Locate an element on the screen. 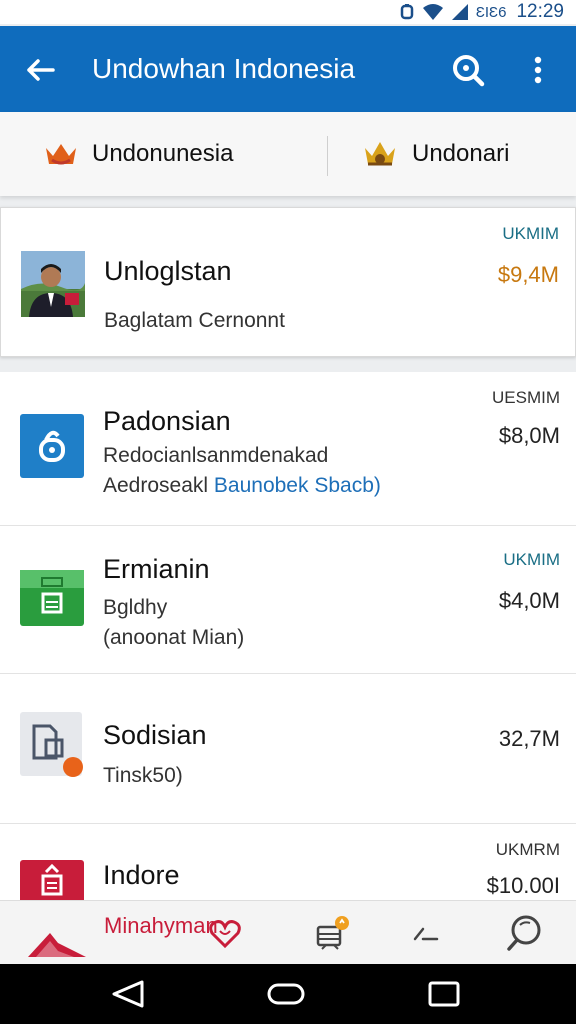 The height and width of the screenshot is (1024, 576). item-name: Padonsian is located at coordinates (167, 421).